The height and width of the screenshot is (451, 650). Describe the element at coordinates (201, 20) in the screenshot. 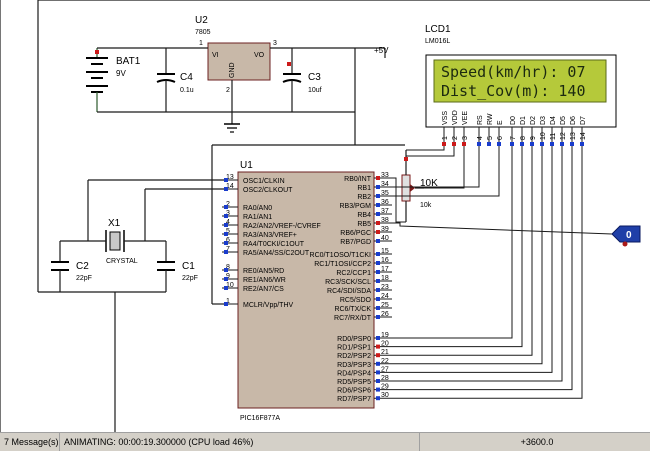

I see `regulator-ref: U2` at that location.